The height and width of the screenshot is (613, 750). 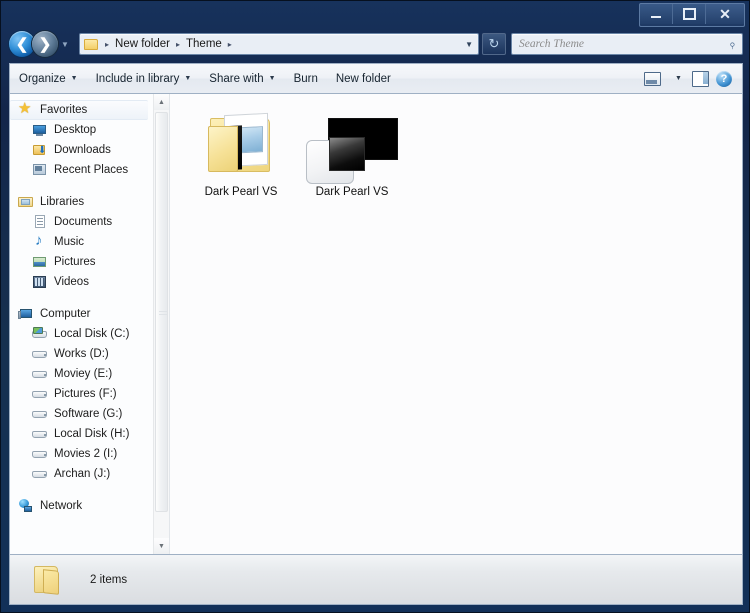 I want to click on sidebar-item-recent-places: Recent Places, so click(x=89, y=170).